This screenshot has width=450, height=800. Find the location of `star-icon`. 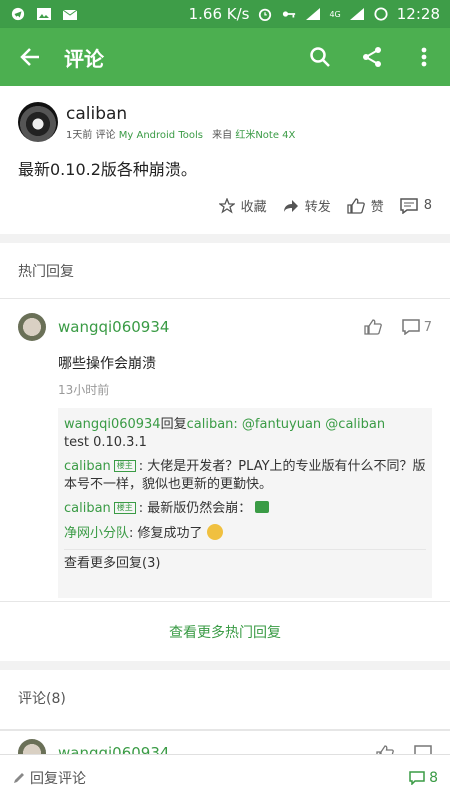

star-icon is located at coordinates (226, 205).